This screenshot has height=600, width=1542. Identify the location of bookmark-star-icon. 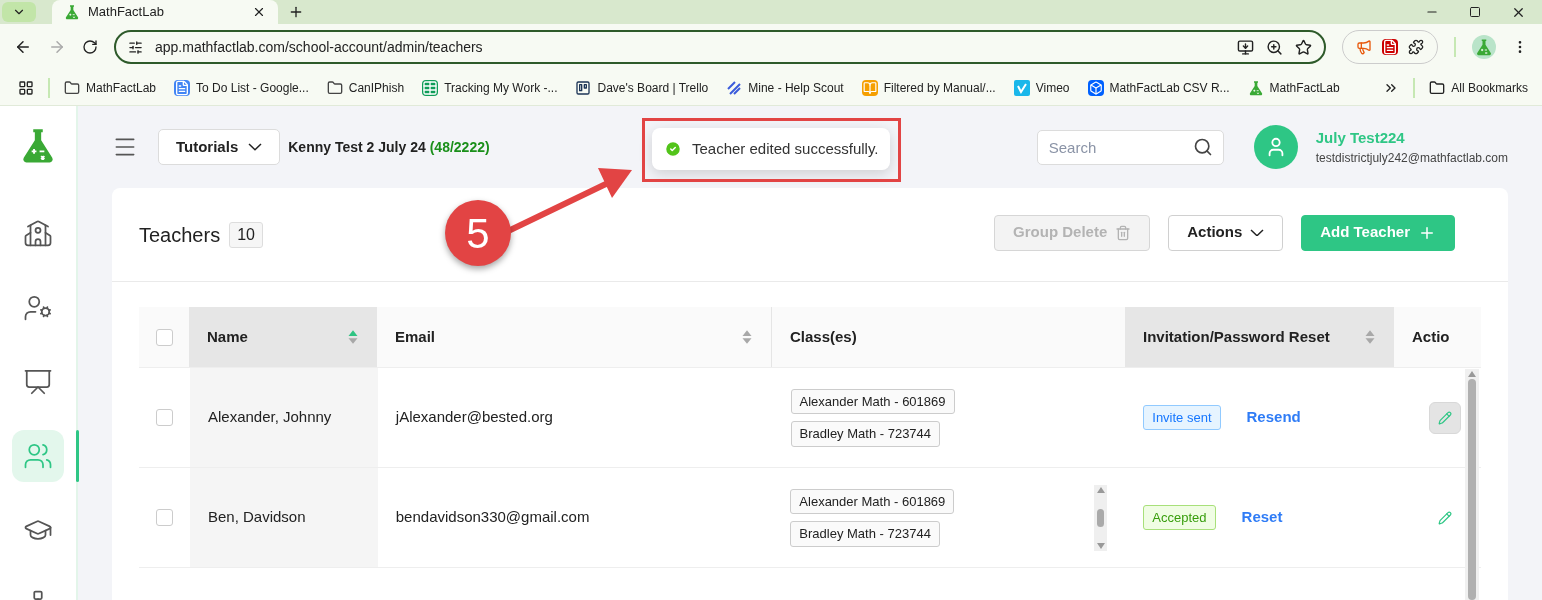
(1303, 47).